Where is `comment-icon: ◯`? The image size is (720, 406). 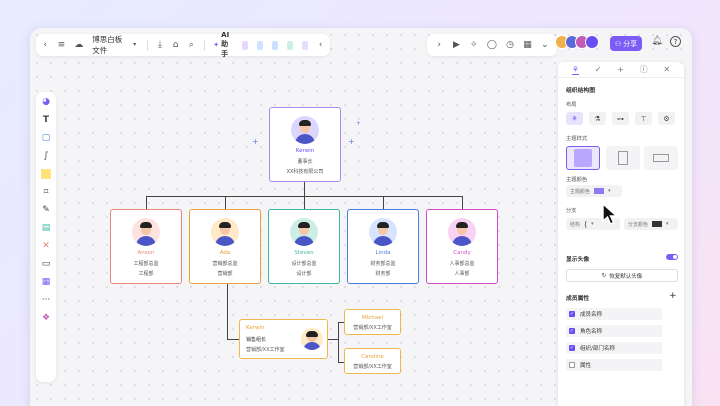 comment-icon: ◯ is located at coordinates (492, 45).